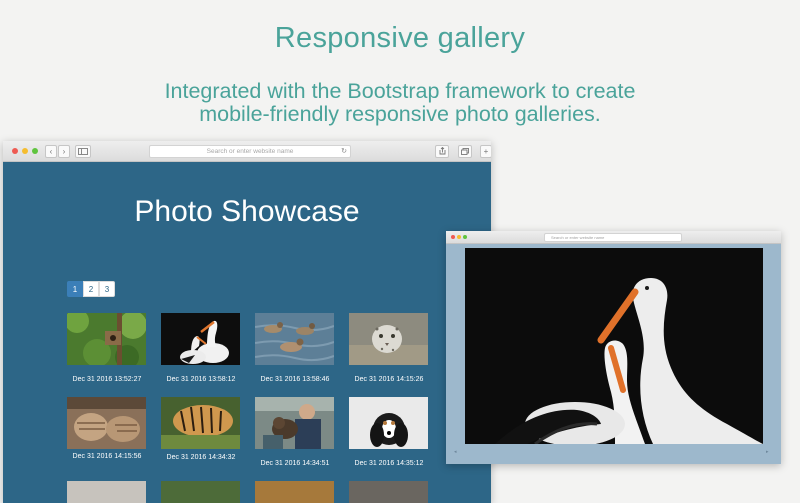  Describe the element at coordinates (247, 211) in the screenshot. I see `page-title: Photo Showcase` at that location.